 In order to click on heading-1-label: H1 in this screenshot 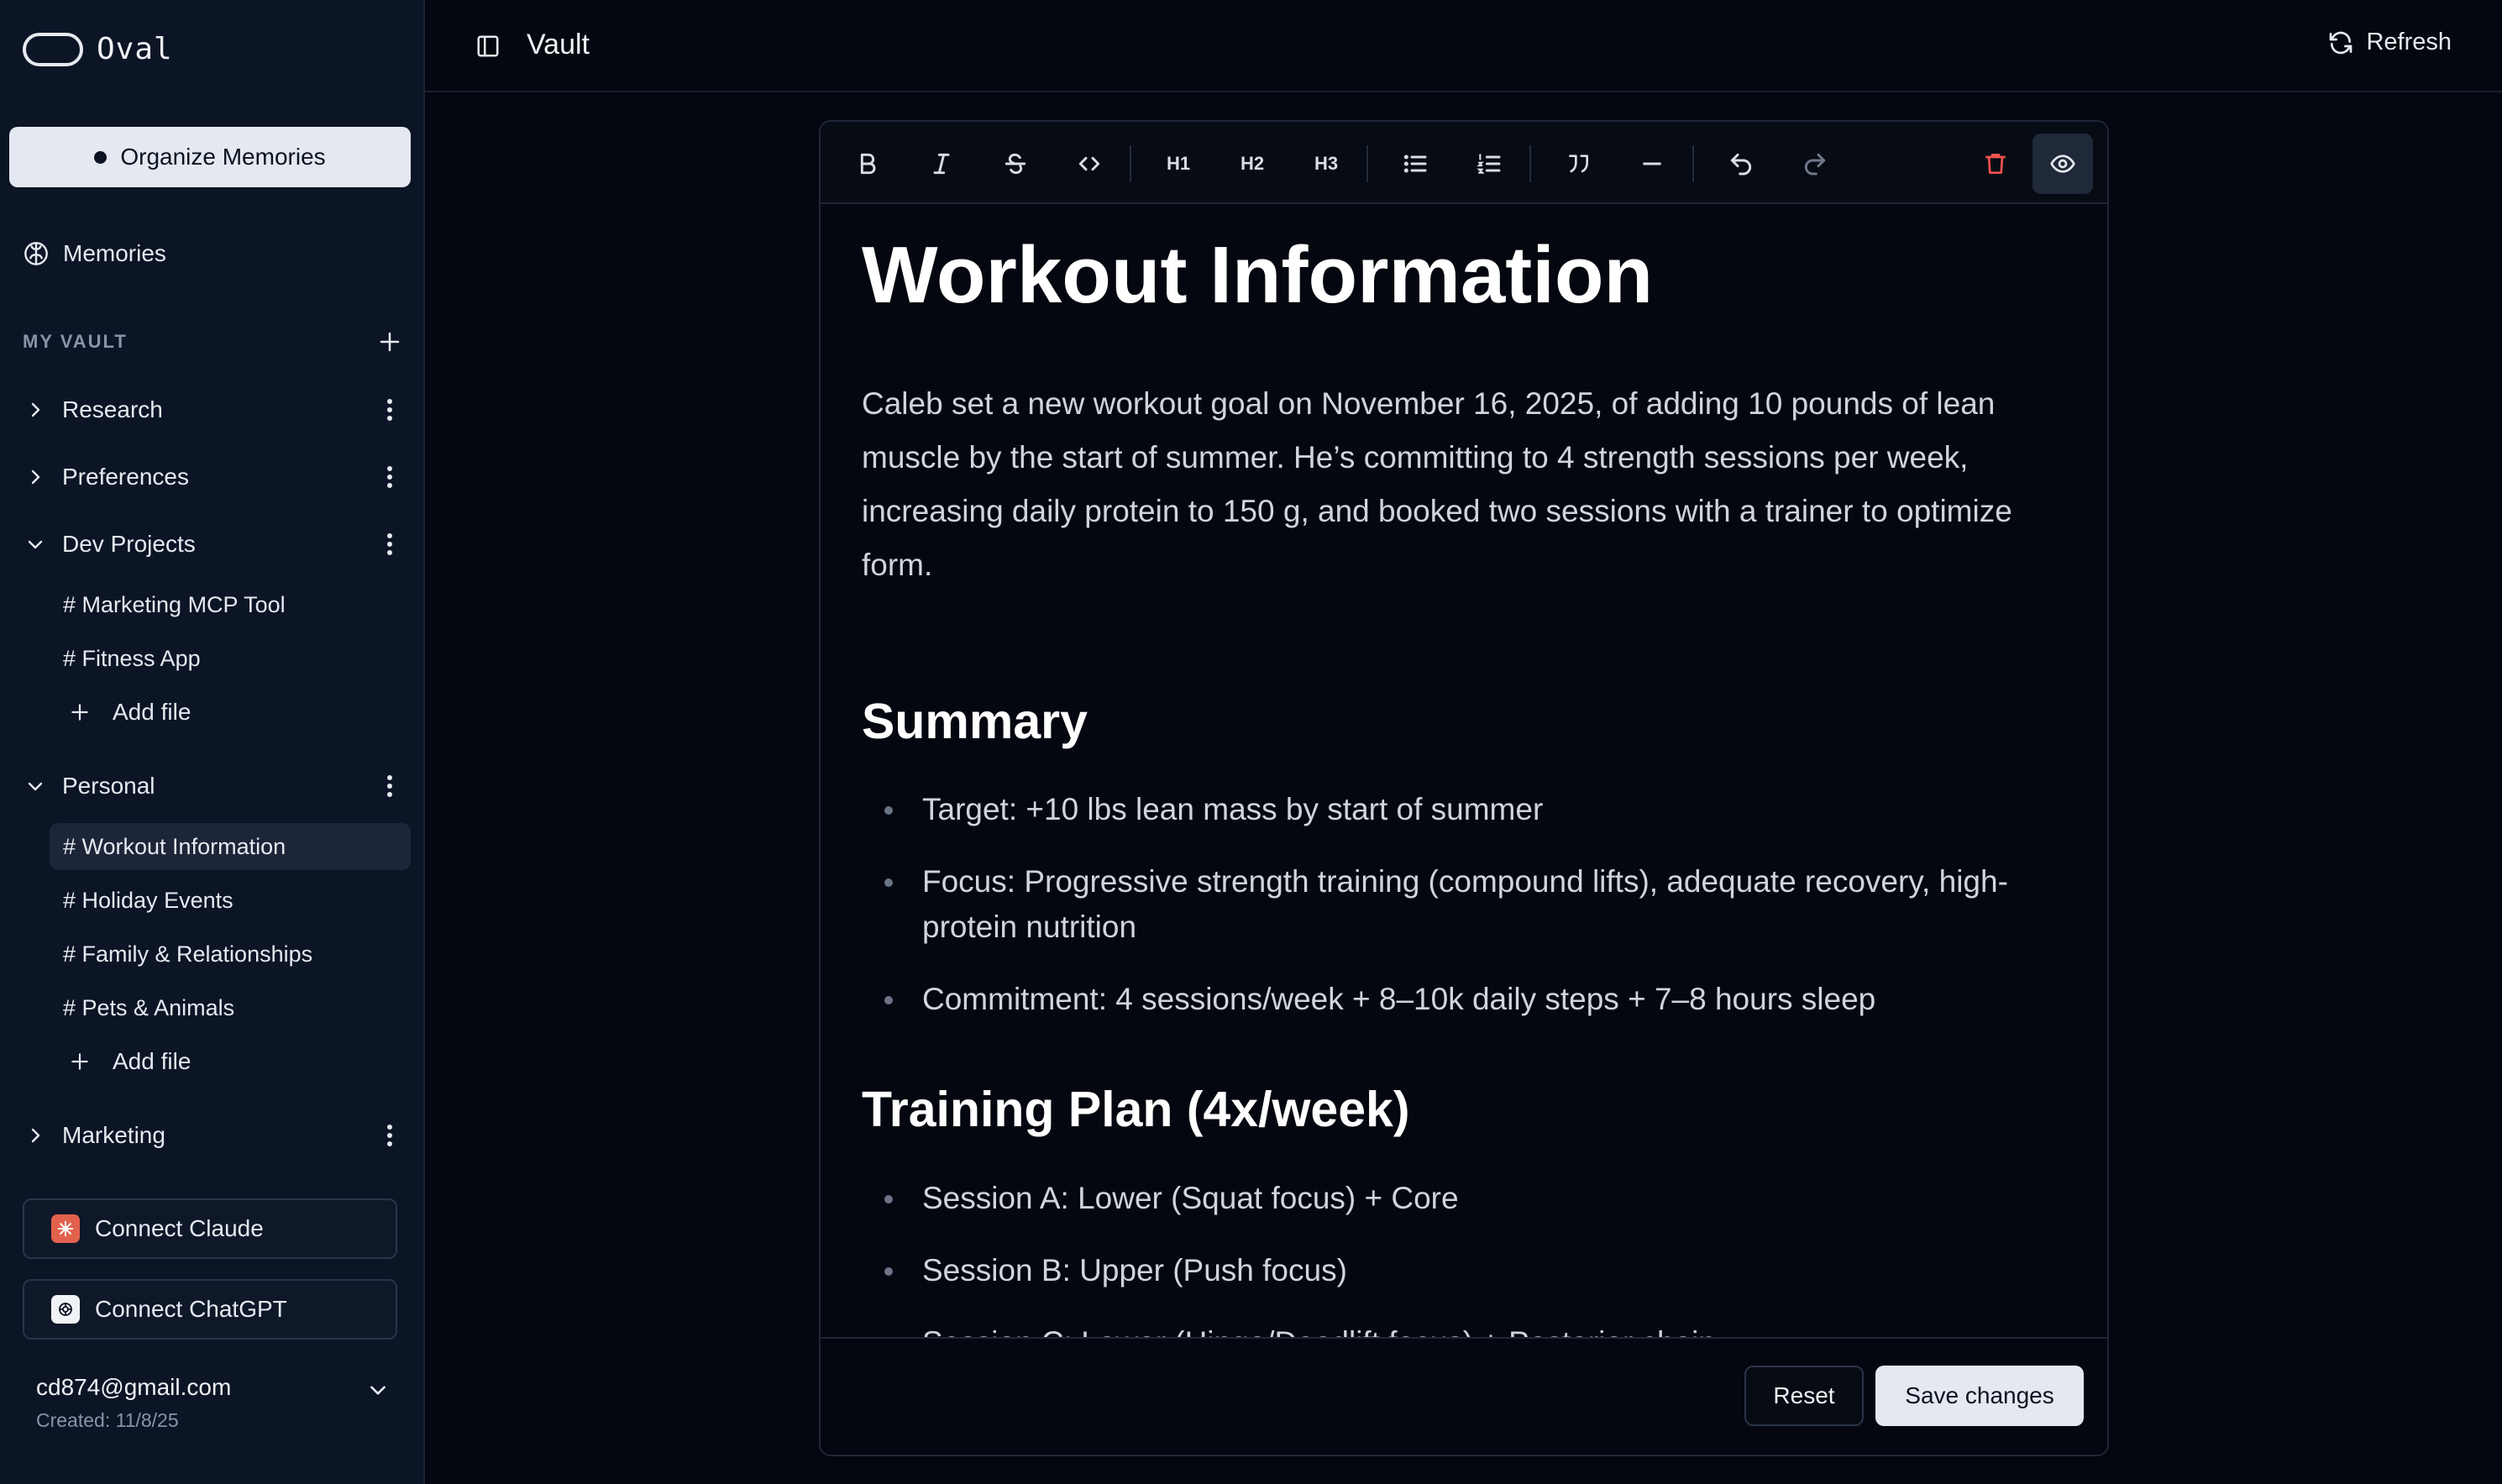, I will do `click(1178, 163)`.